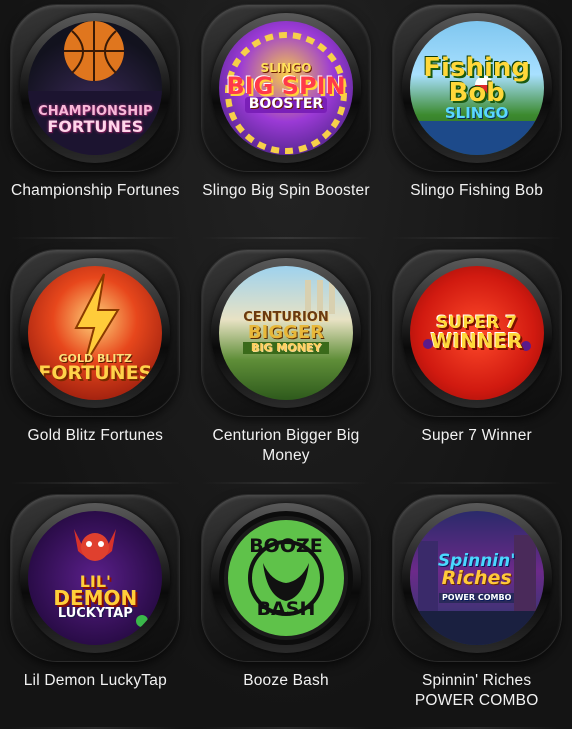 The image size is (572, 729). Describe the element at coordinates (95, 191) in the screenshot. I see `game-title: Championship Fortunes` at that location.